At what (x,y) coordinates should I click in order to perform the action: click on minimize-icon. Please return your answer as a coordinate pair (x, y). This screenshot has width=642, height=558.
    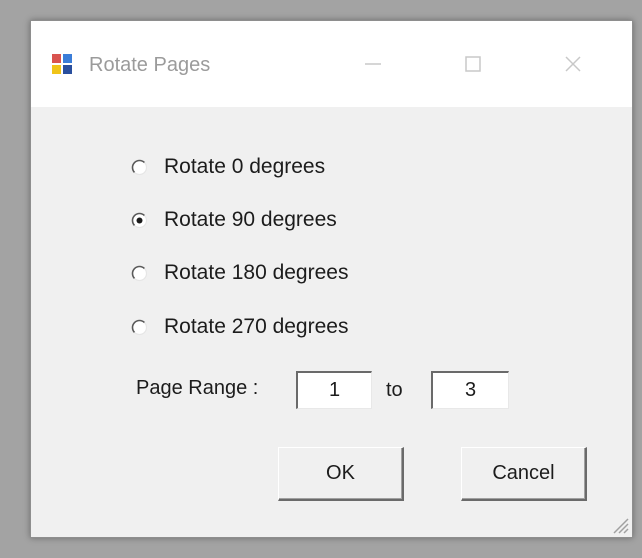
    Looking at the image, I should click on (373, 64).